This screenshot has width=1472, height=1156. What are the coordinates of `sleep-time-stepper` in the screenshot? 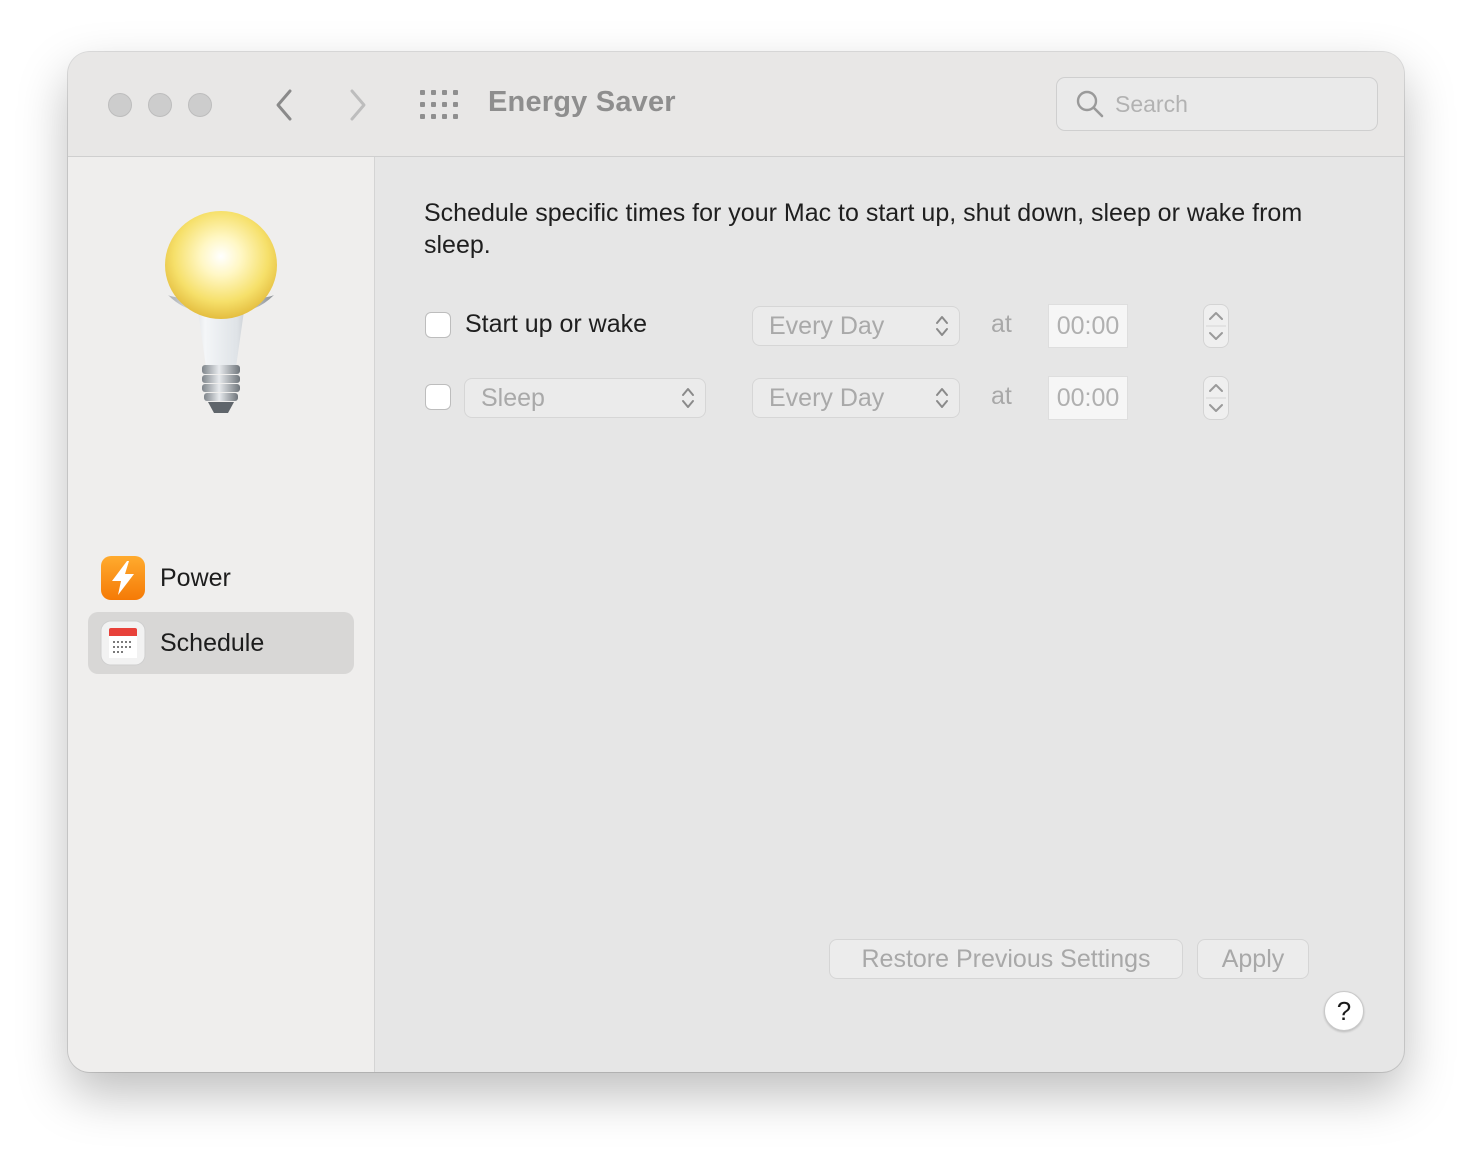 It's located at (1216, 398).